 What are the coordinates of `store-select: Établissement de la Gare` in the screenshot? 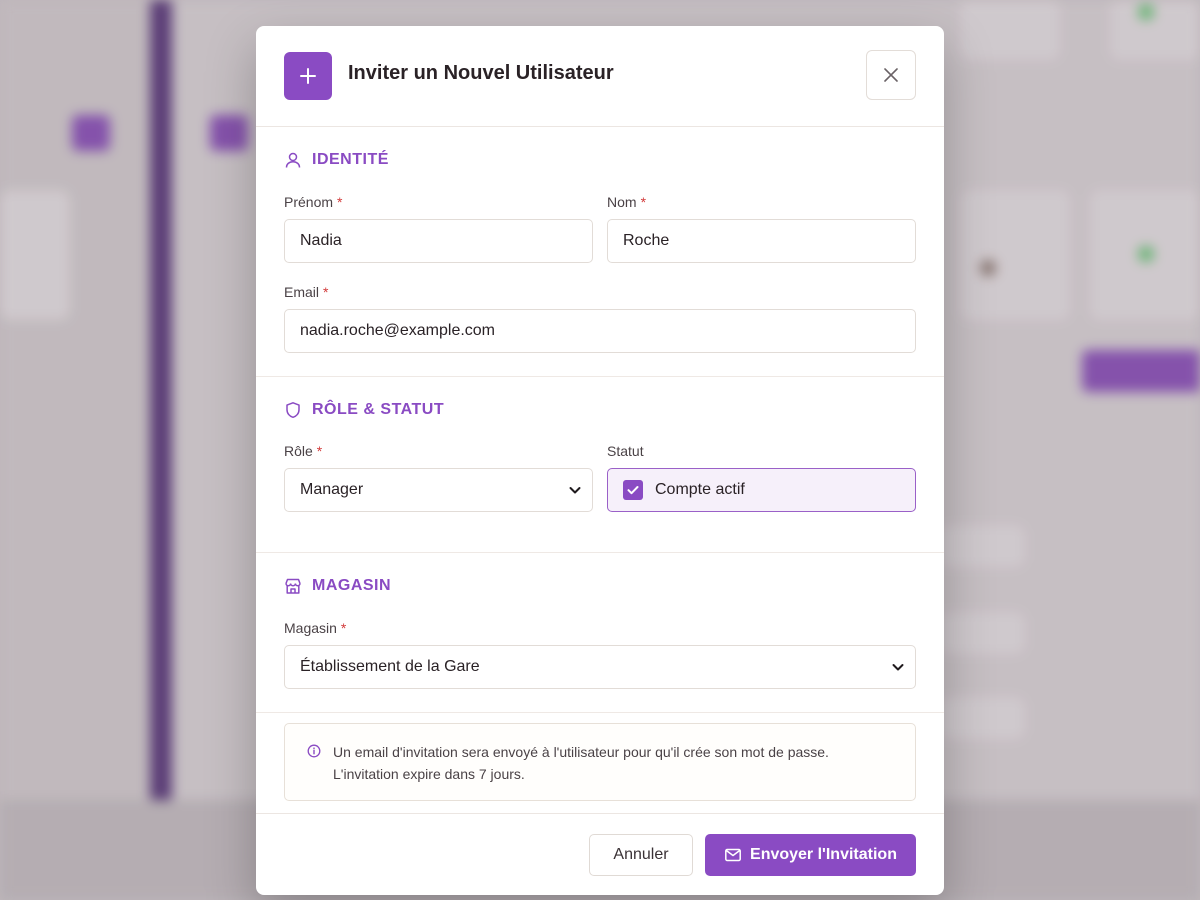 It's located at (600, 667).